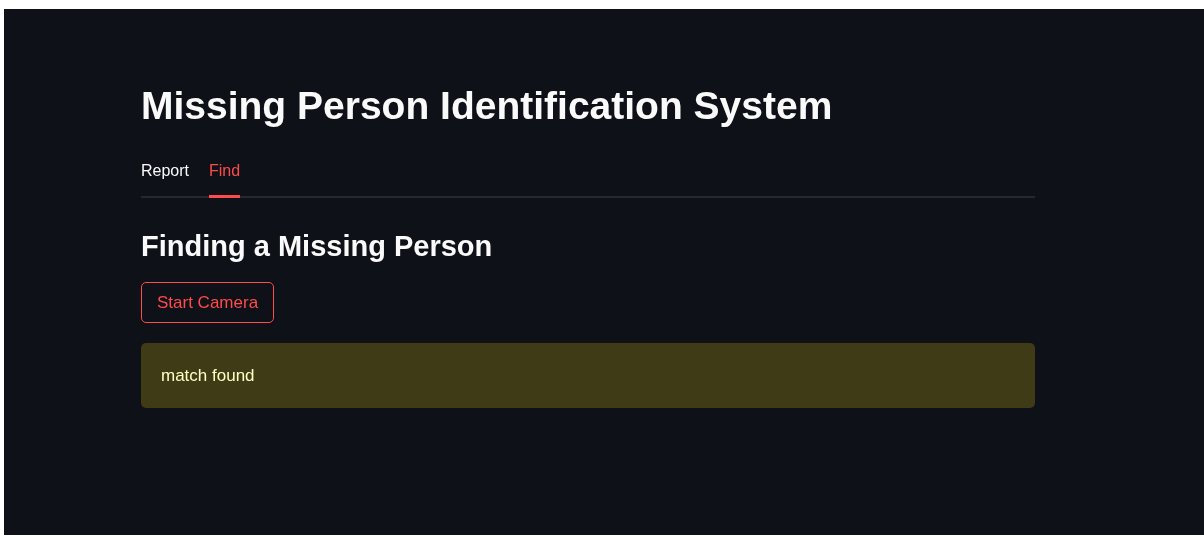 This screenshot has width=1204, height=535. I want to click on section-heading: Finding a Missing Person, so click(317, 246).